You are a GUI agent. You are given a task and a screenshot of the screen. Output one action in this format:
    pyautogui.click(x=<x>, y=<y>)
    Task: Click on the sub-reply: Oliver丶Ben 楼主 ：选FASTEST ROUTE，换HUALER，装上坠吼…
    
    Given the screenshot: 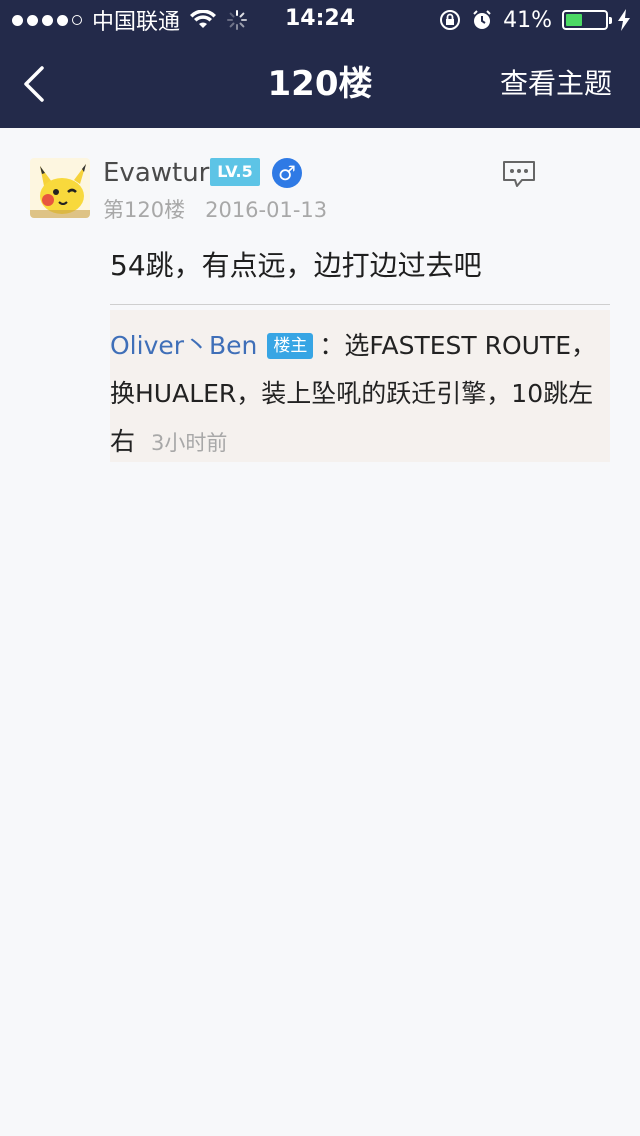 What is the action you would take?
    pyautogui.click(x=360, y=386)
    